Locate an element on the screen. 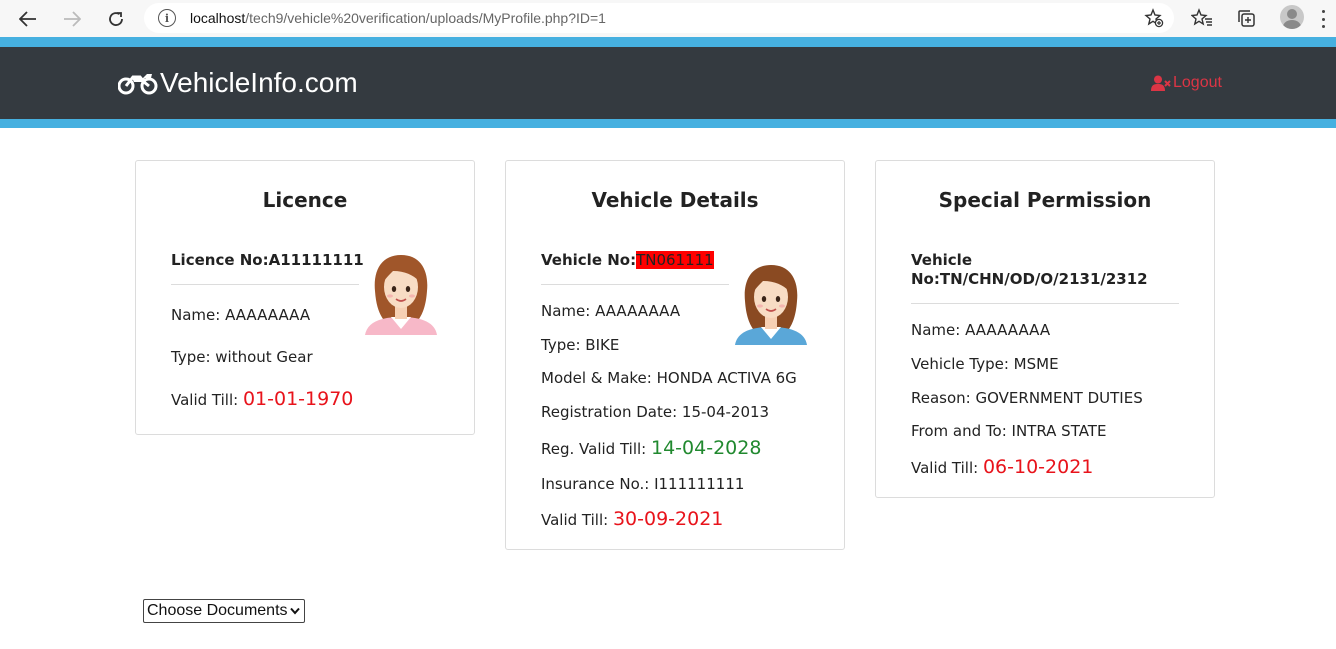  url-host: localhost is located at coordinates (218, 18).